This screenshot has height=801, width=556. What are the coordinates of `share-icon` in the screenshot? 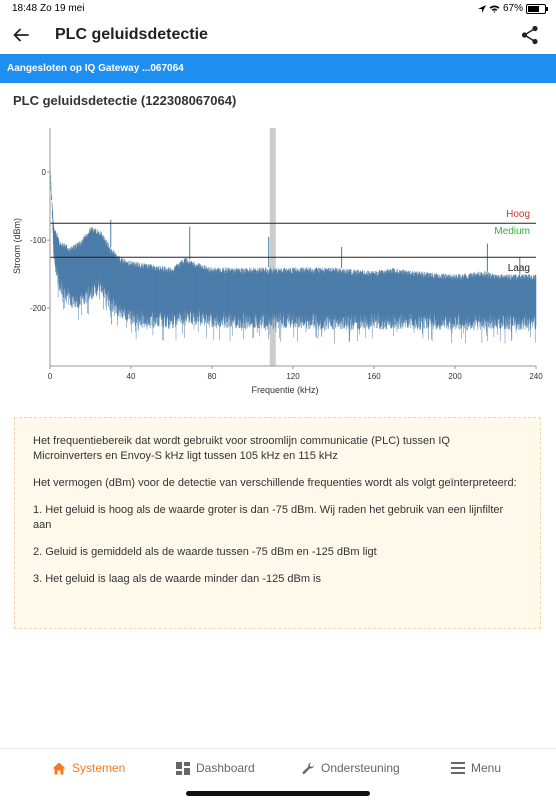 It's located at (530, 35).